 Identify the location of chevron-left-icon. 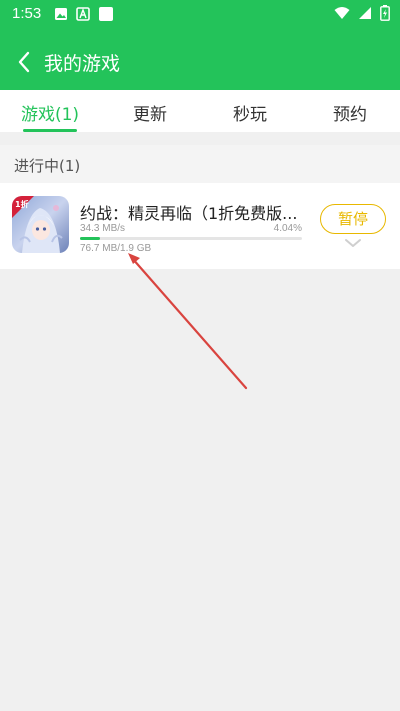
(24, 62).